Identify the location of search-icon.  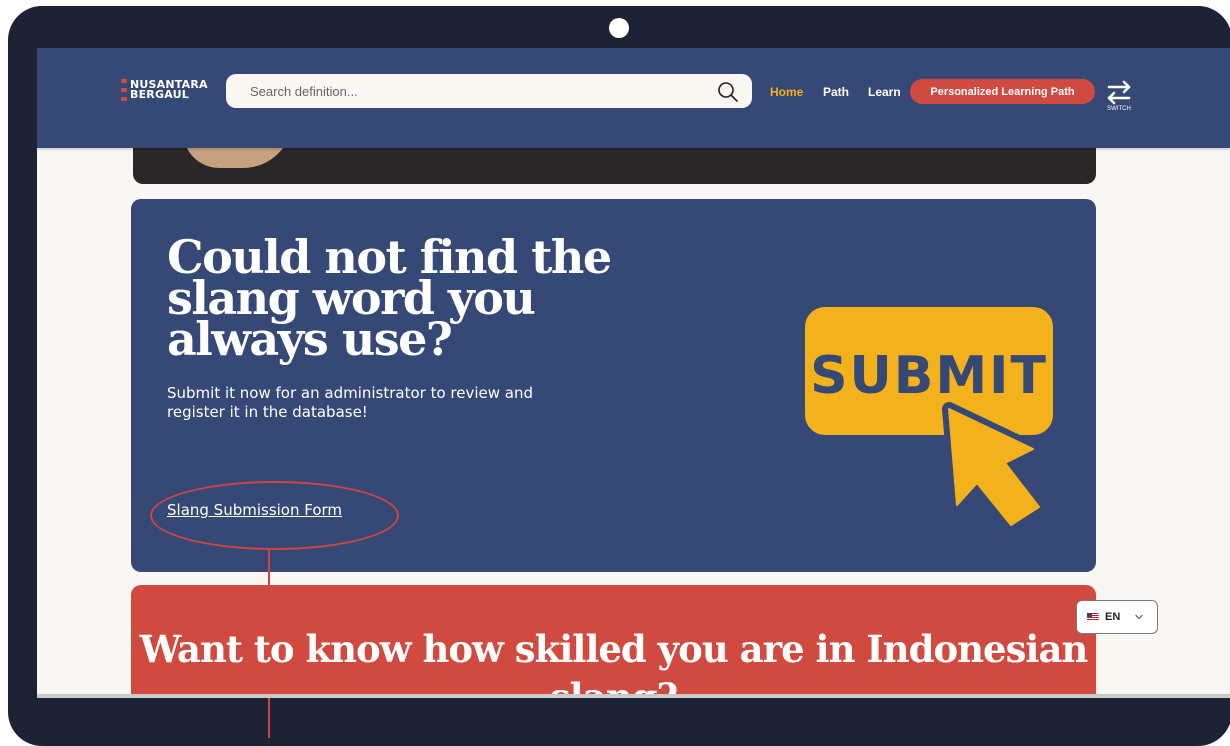
(728, 92).